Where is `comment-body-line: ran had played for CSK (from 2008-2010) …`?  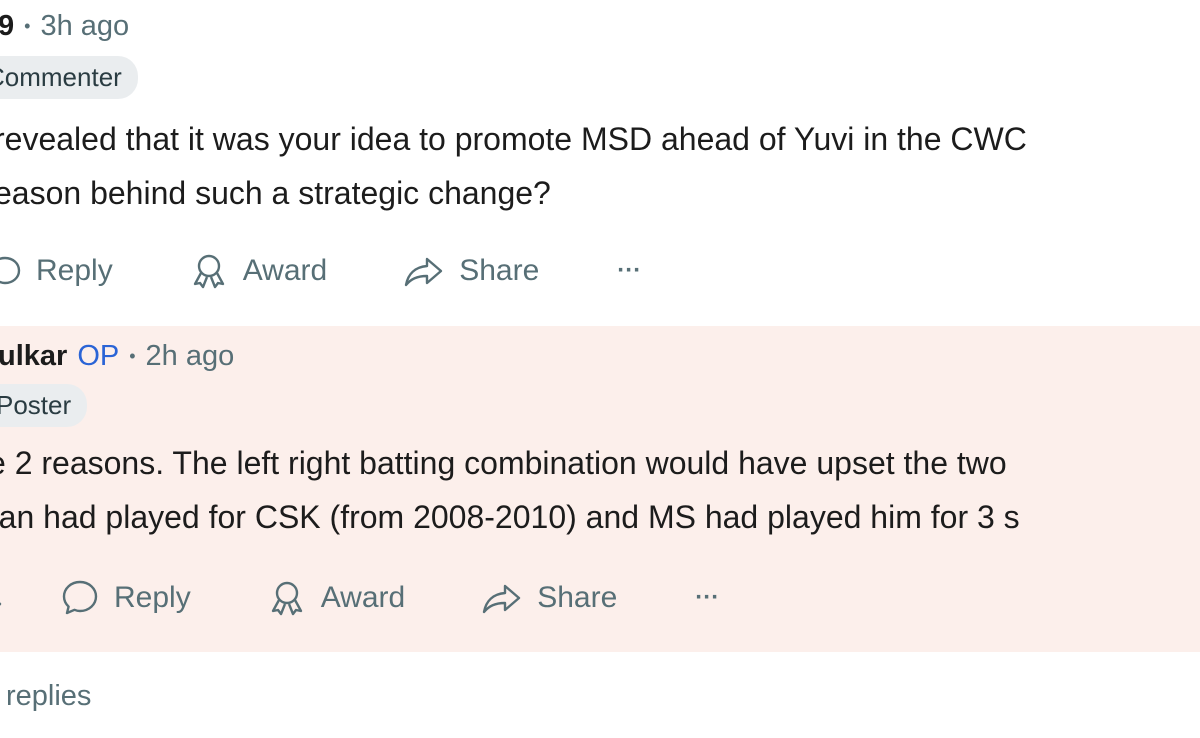
comment-body-line: ran had played for CSK (from 2008-2010) … is located at coordinates (510, 517).